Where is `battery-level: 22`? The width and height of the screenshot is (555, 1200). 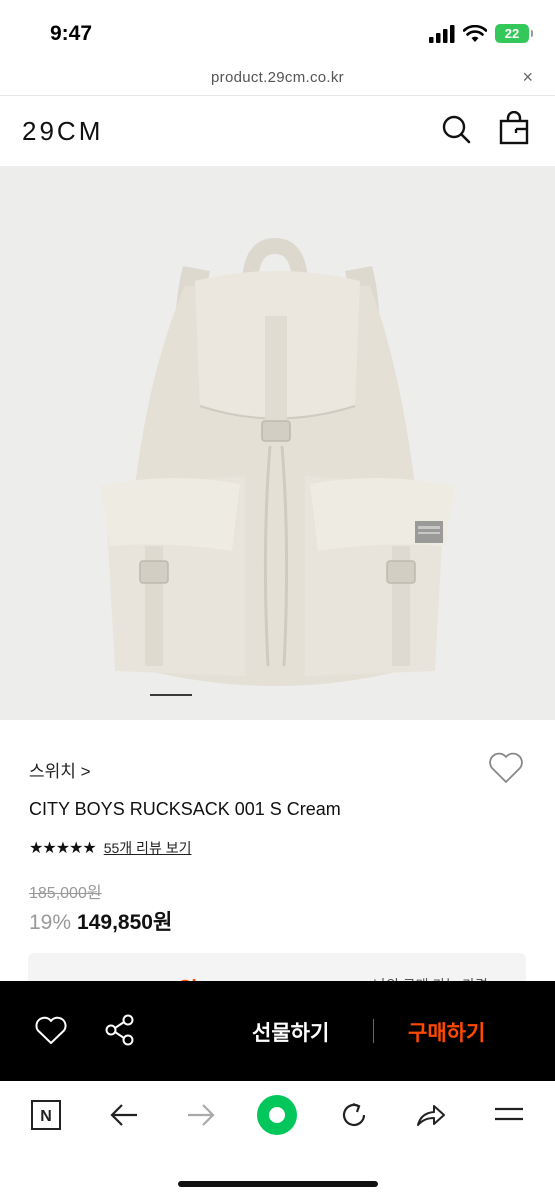 battery-level: 22 is located at coordinates (512, 33).